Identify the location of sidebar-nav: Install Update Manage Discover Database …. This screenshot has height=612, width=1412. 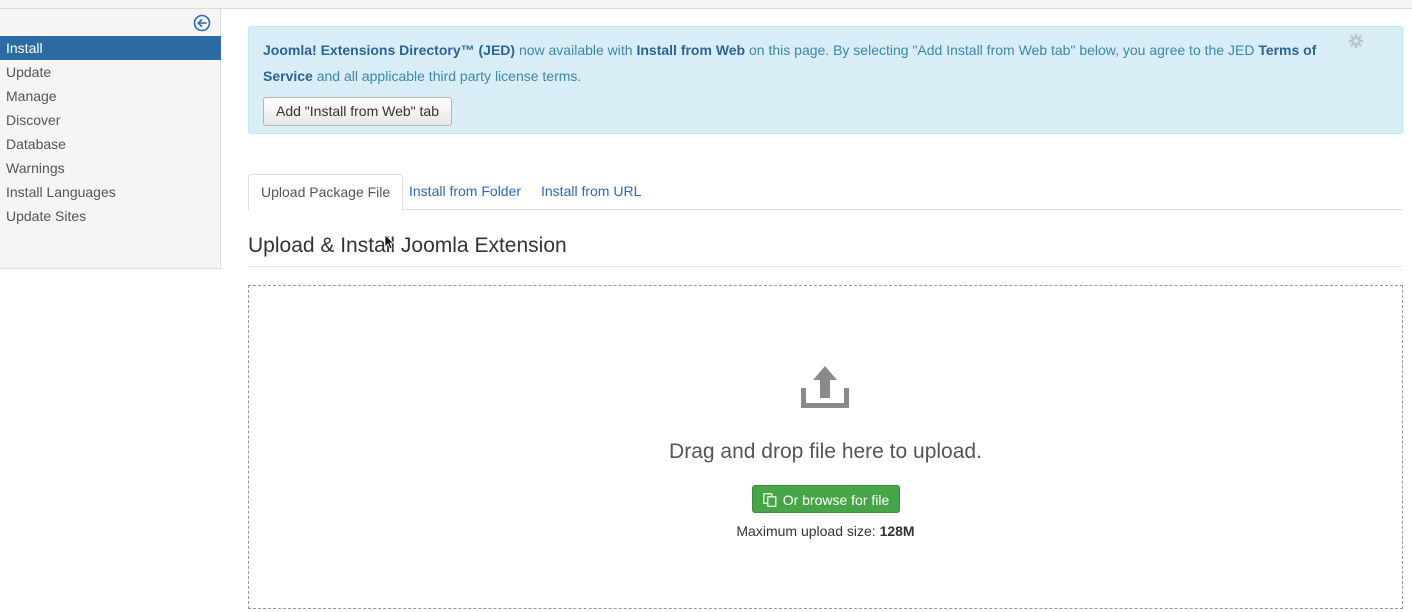
(110, 132).